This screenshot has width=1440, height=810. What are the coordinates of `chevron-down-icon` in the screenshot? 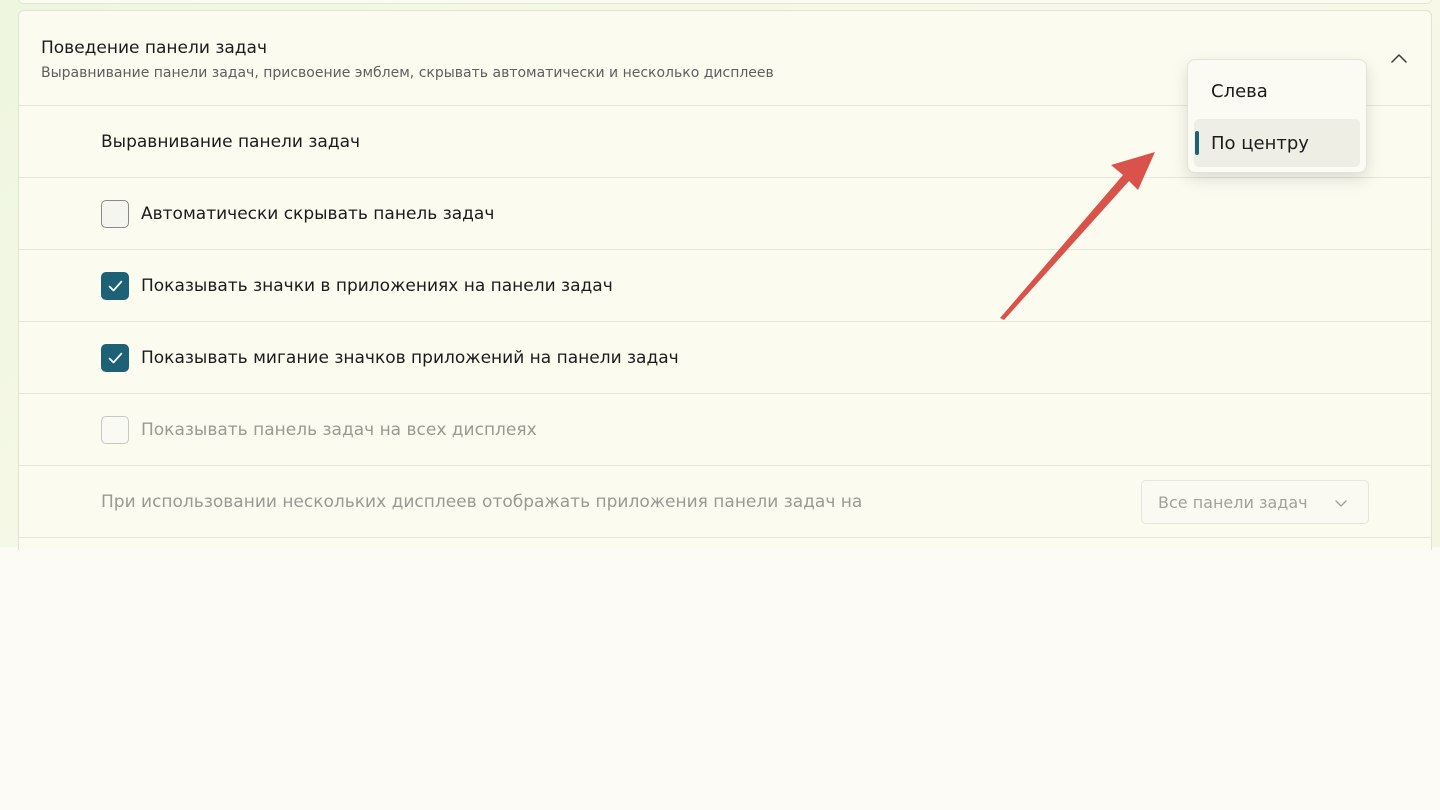 It's located at (1341, 503).